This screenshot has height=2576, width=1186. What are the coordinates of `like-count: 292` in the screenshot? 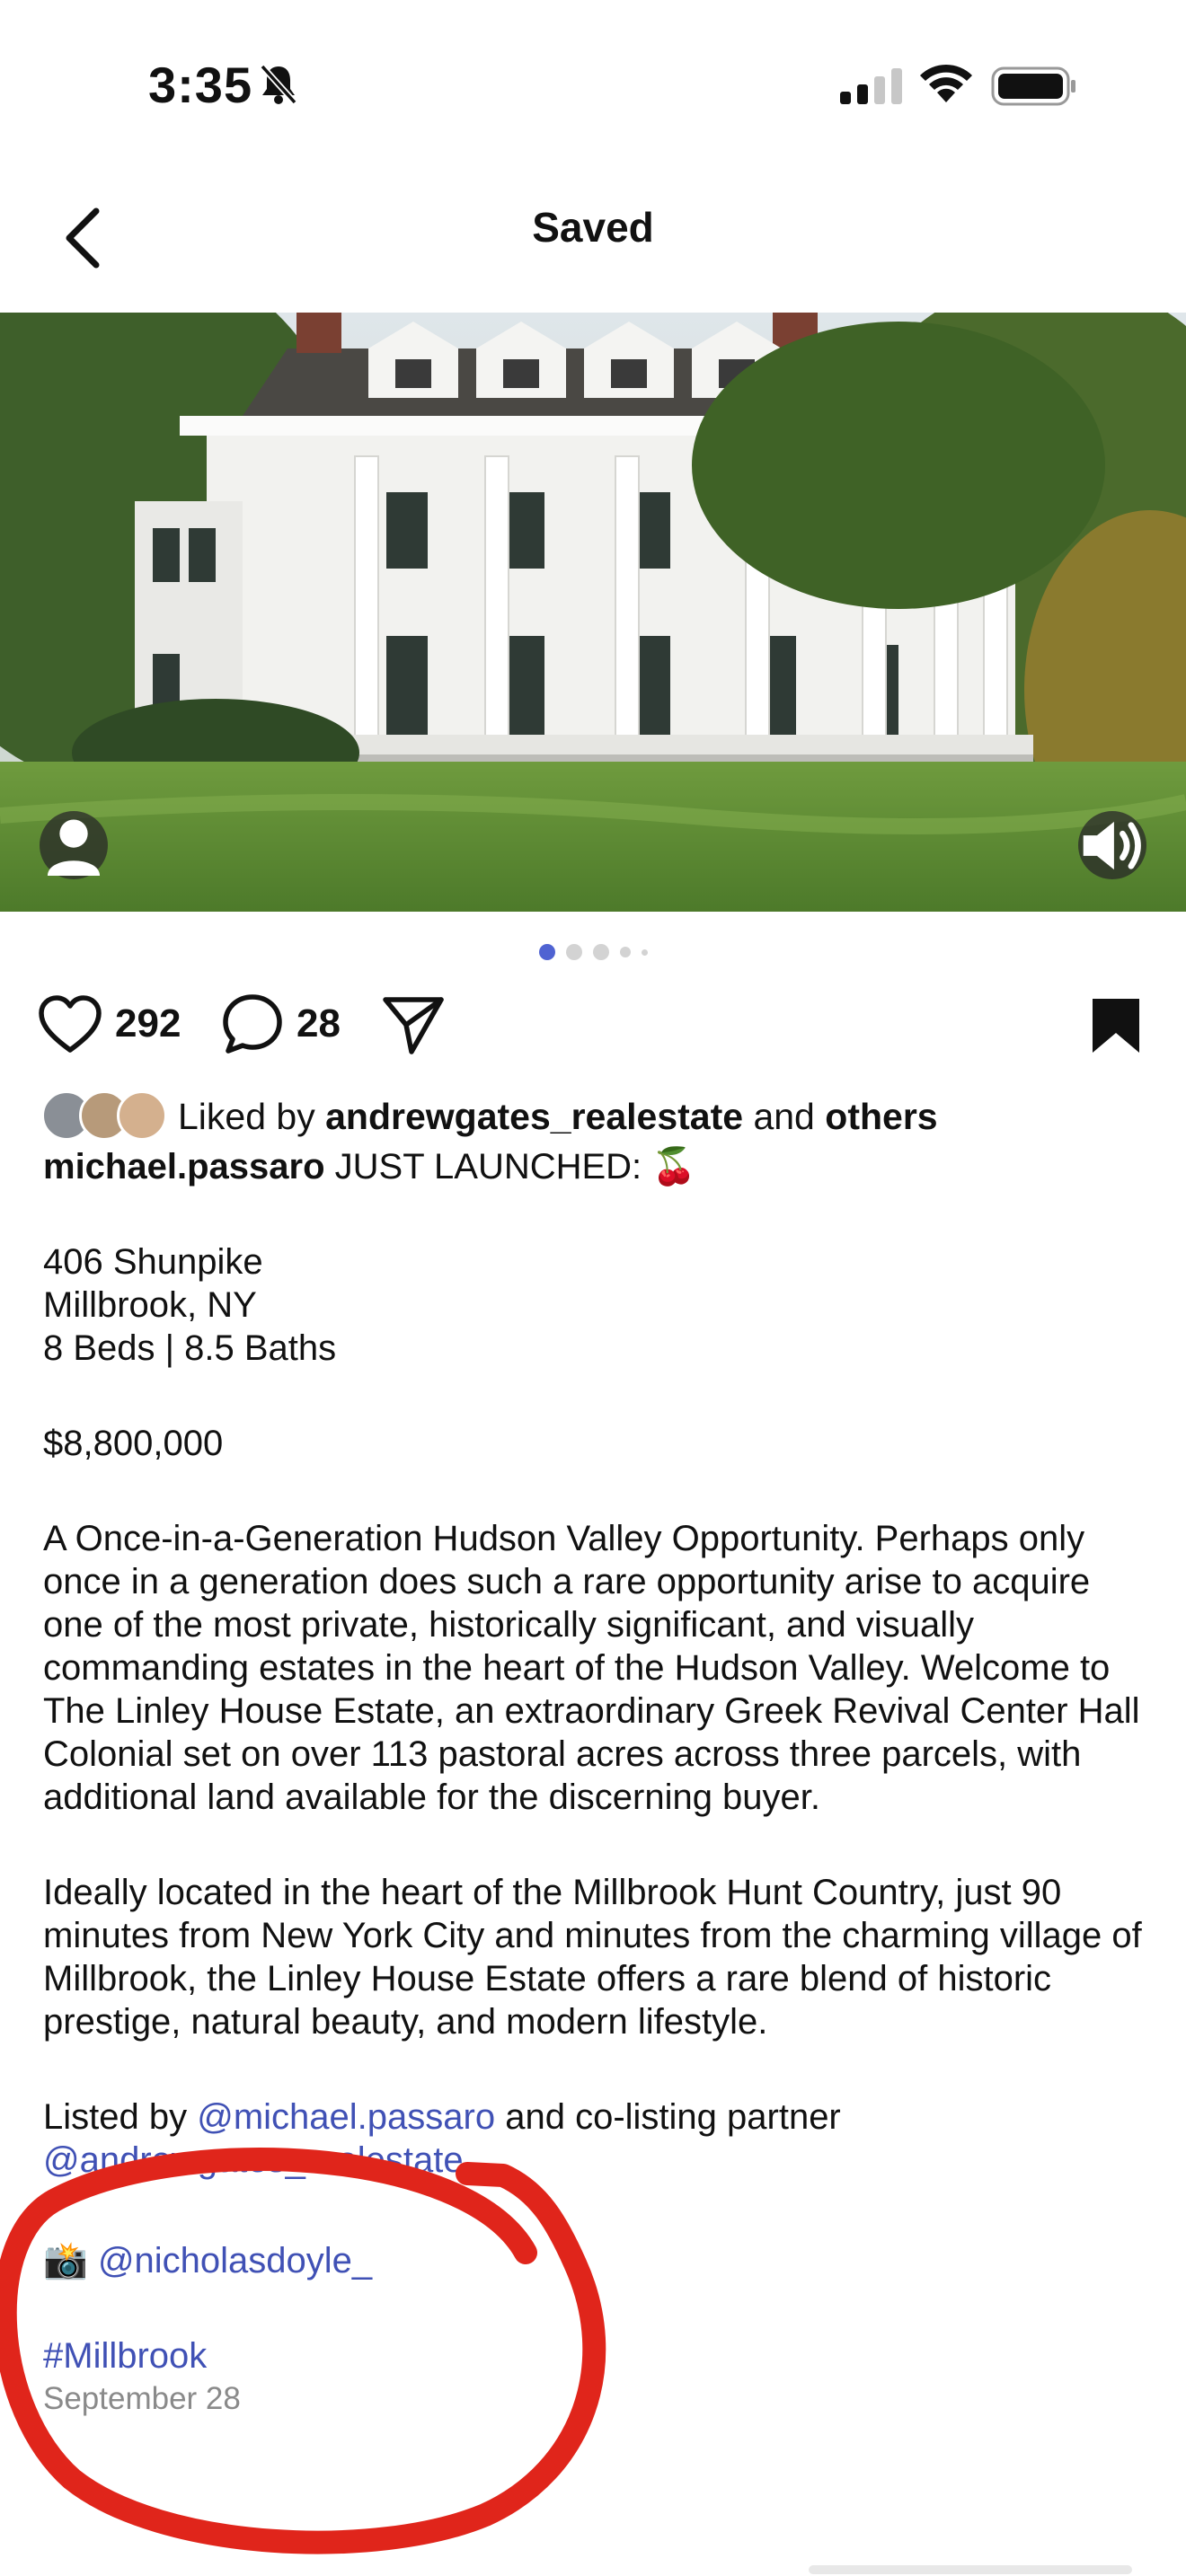 It's located at (148, 1023).